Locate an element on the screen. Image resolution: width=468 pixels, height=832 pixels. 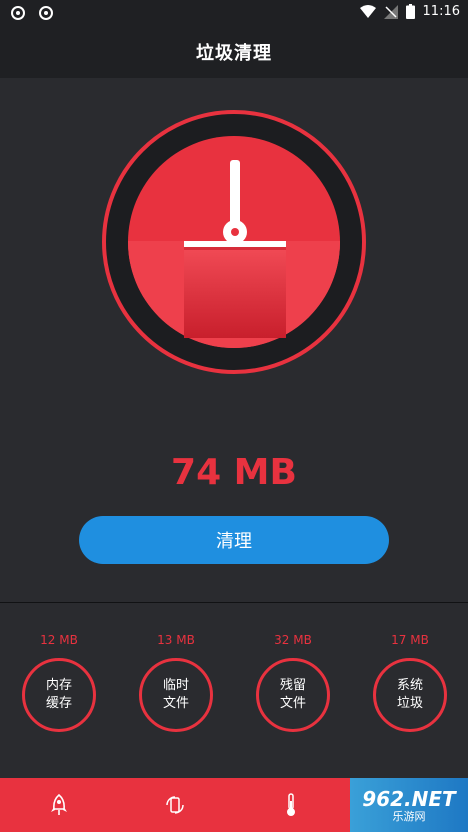
category-system-junk: 17 MB 系统 垃圾 is located at coordinates (410, 681).